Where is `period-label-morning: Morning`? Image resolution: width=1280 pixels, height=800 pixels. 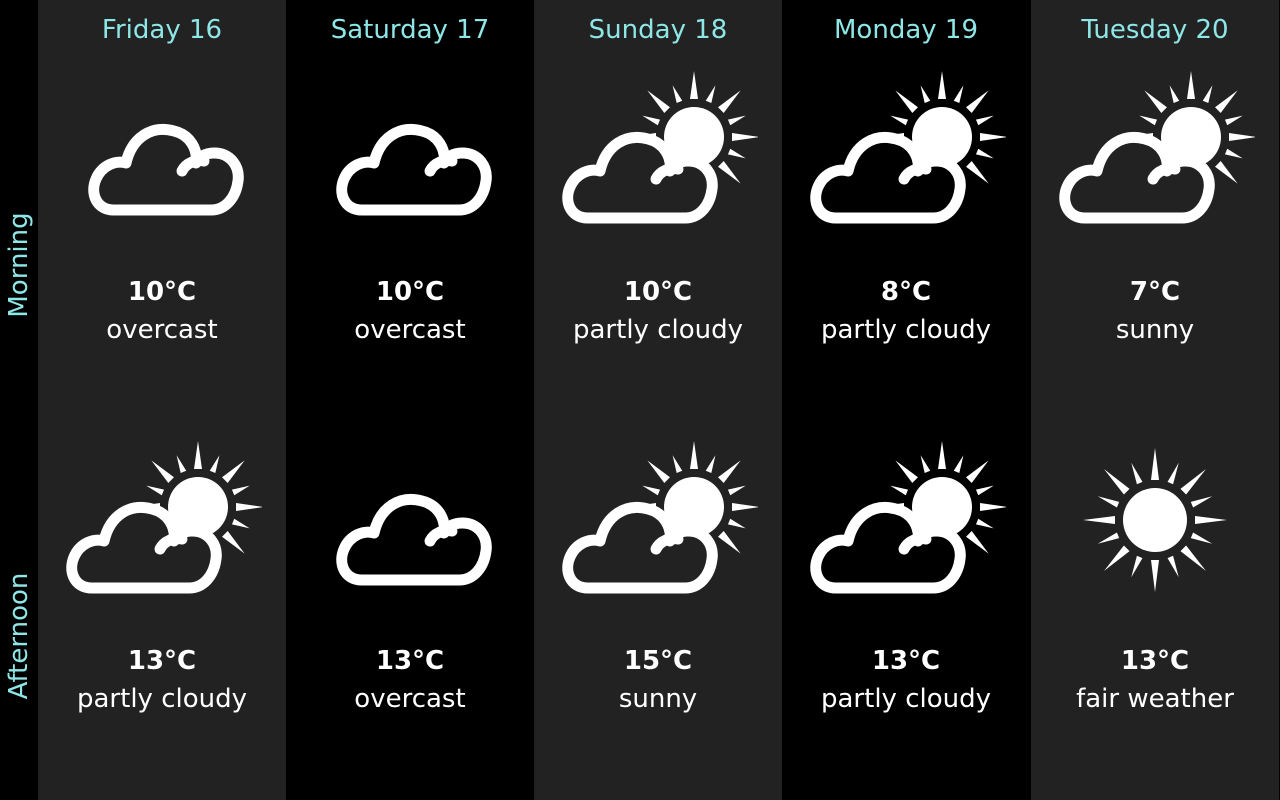 period-label-morning: Morning is located at coordinates (19, 265).